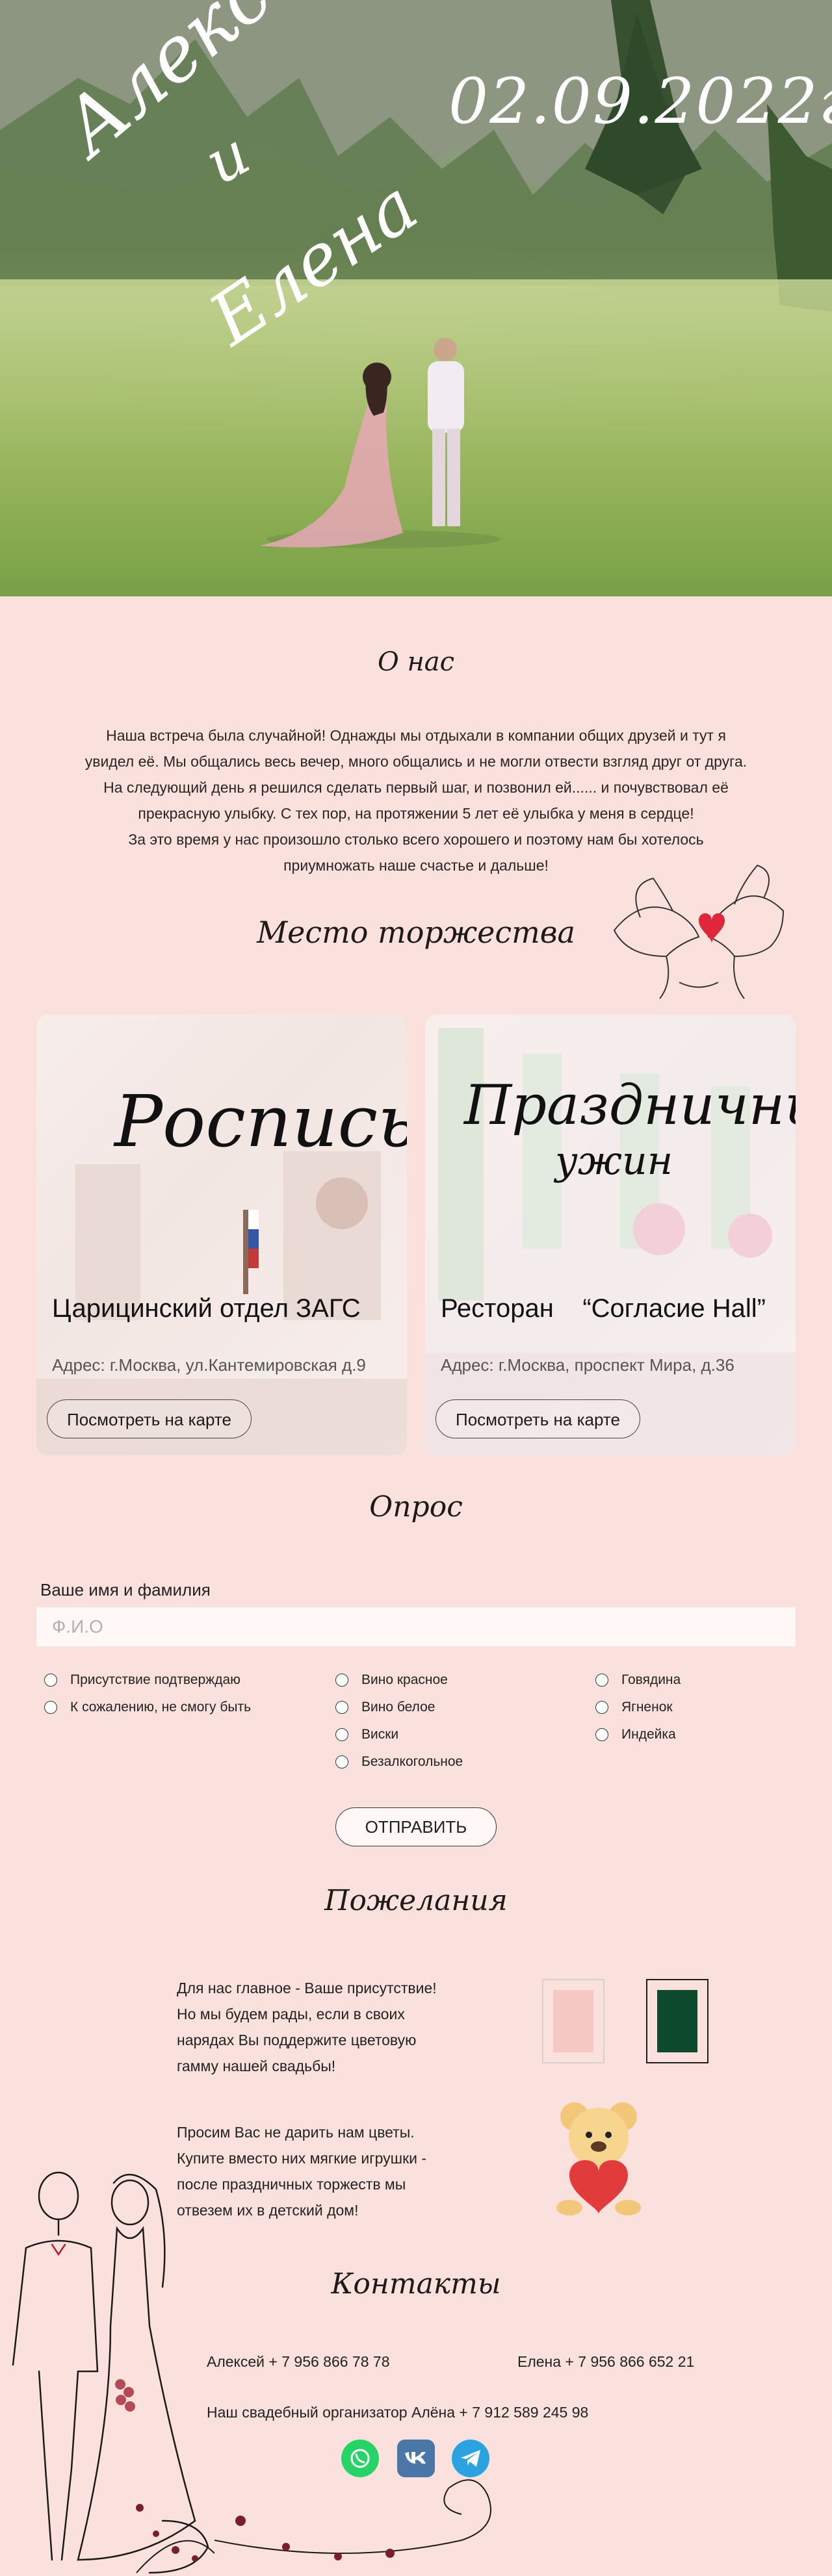 The image size is (832, 2576). Describe the element at coordinates (416, 2284) in the screenshot. I see `contacts-title: Контакты` at that location.